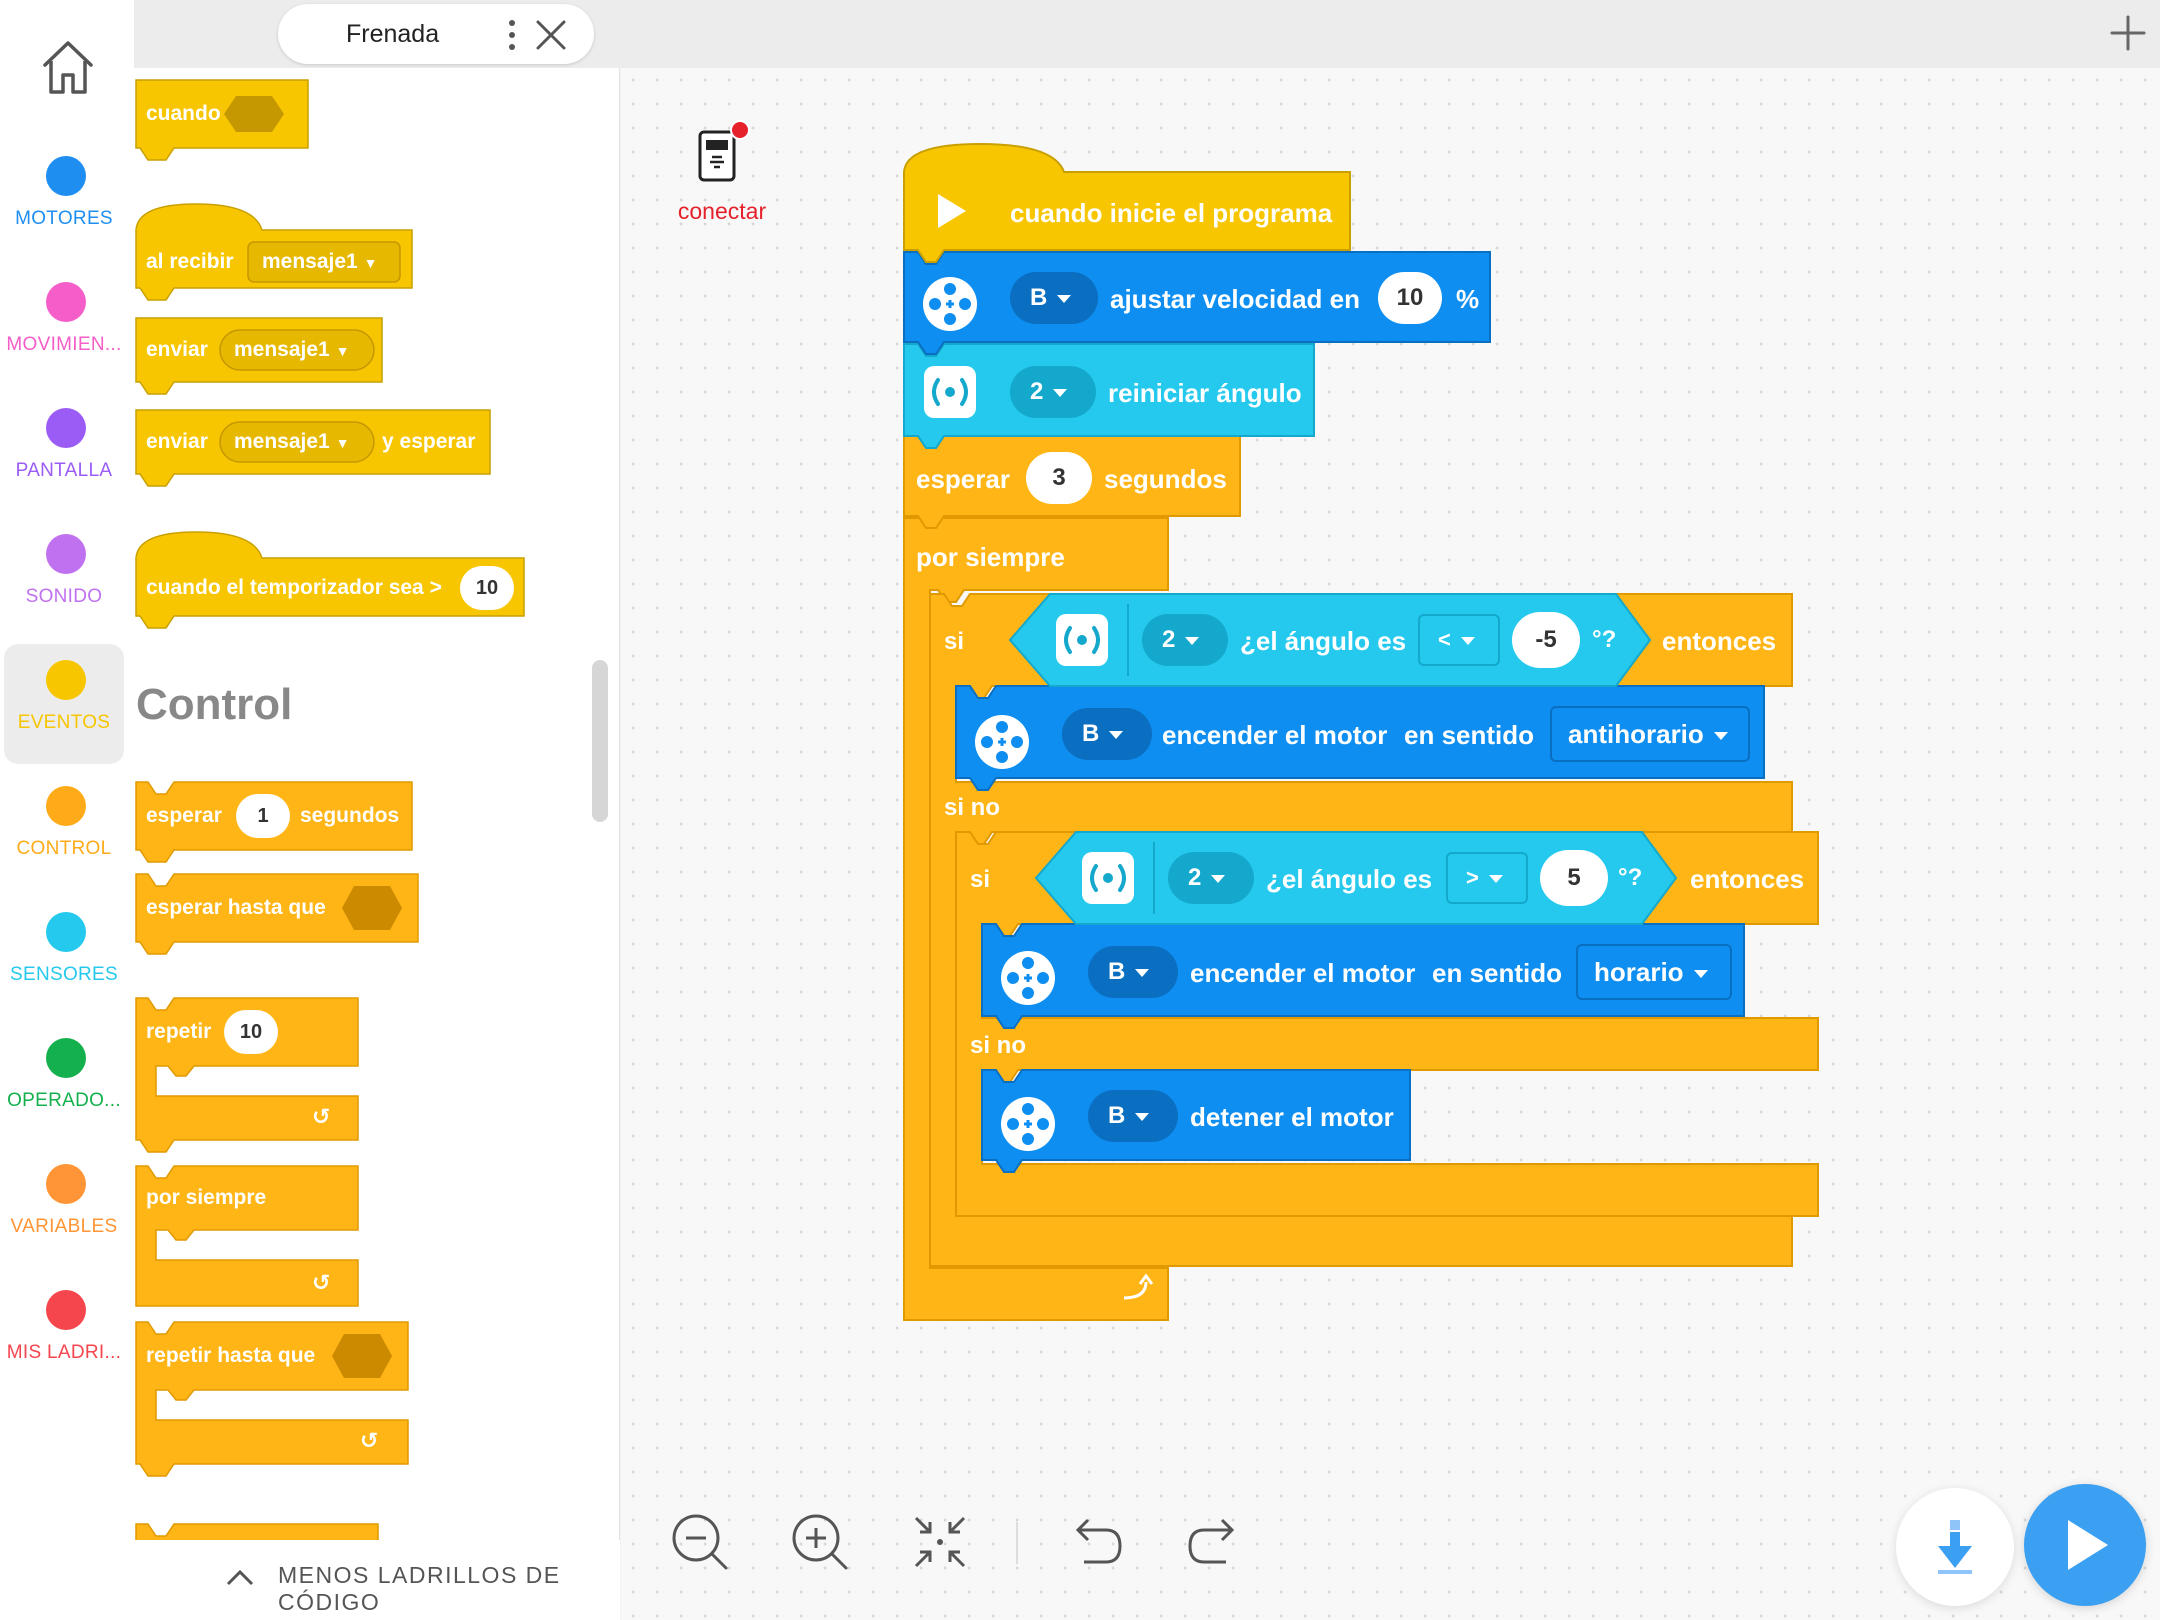  I want to click on forever-label: por siempre, so click(990, 557).